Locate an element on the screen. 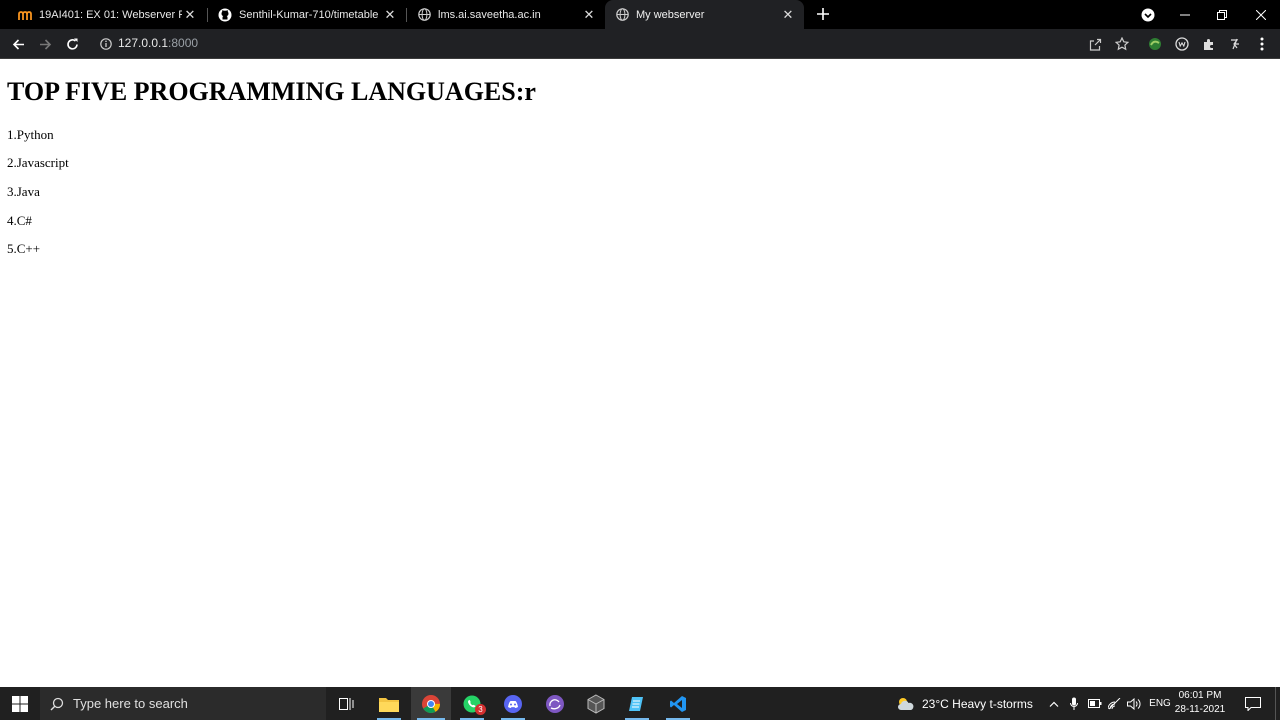 The image size is (1280, 720). restore-icon is located at coordinates (1222, 14).